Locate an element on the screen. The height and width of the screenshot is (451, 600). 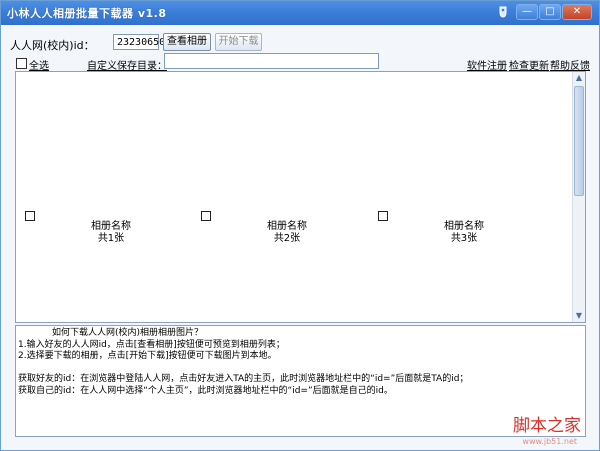
watermark-logo: 脚本之家 is located at coordinates (547, 426).